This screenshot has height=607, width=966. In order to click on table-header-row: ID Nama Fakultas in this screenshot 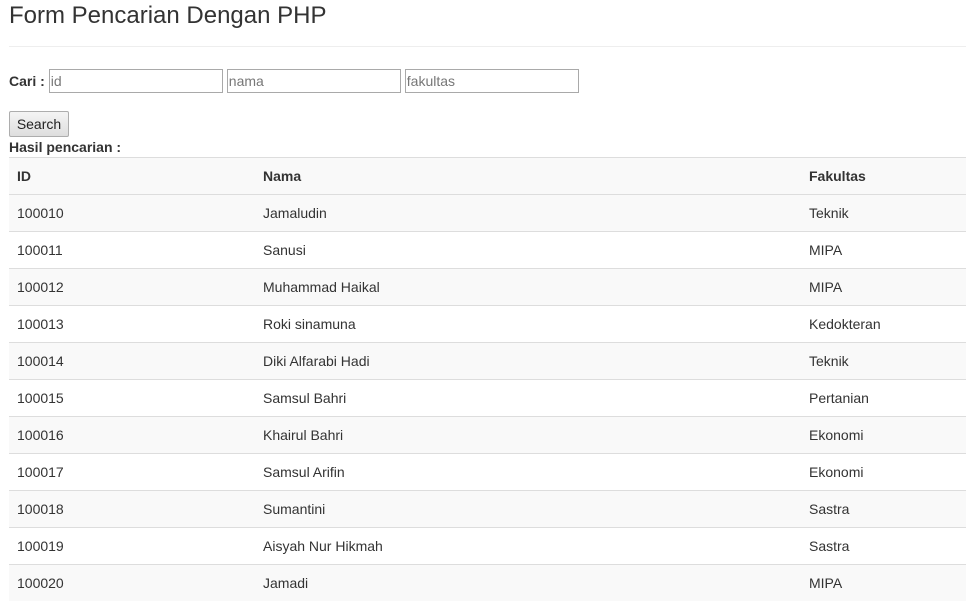, I will do `click(487, 176)`.